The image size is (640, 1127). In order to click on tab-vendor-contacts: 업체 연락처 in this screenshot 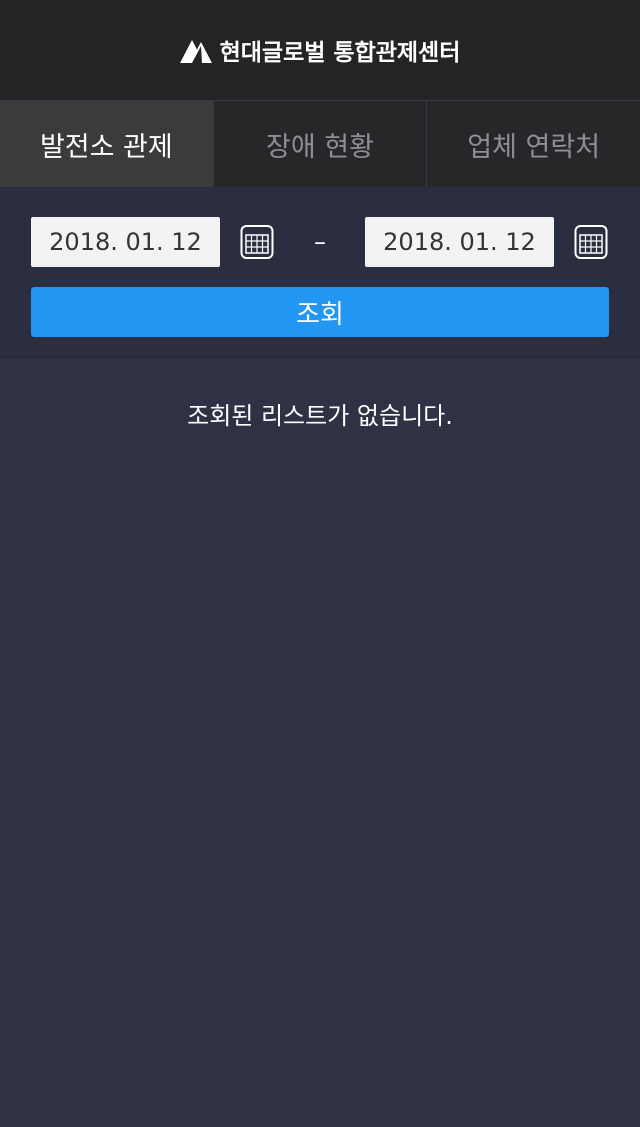, I will do `click(533, 144)`.